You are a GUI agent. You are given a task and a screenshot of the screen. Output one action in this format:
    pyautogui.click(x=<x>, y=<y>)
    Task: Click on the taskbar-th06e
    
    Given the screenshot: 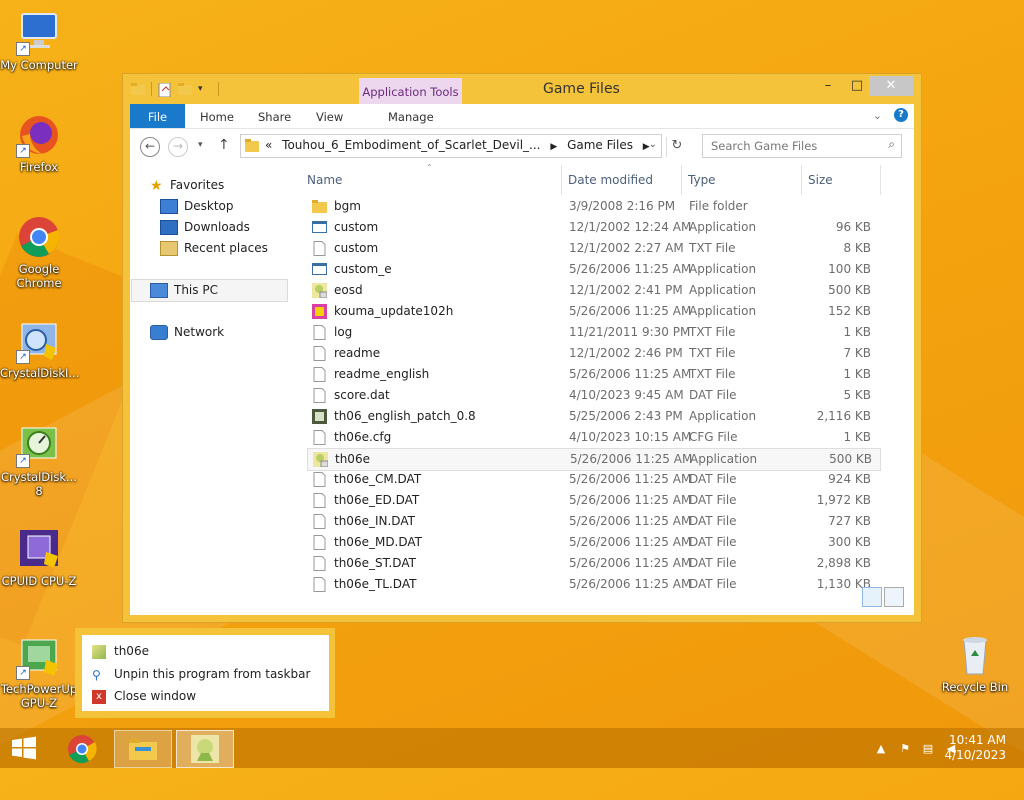 What is the action you would take?
    pyautogui.click(x=205, y=749)
    